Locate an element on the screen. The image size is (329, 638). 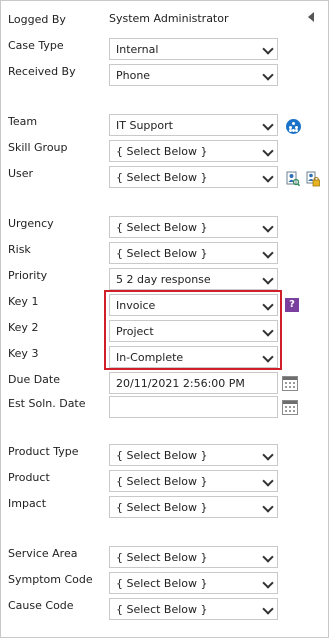
impact-value: { Select Below } is located at coordinates (162, 507).